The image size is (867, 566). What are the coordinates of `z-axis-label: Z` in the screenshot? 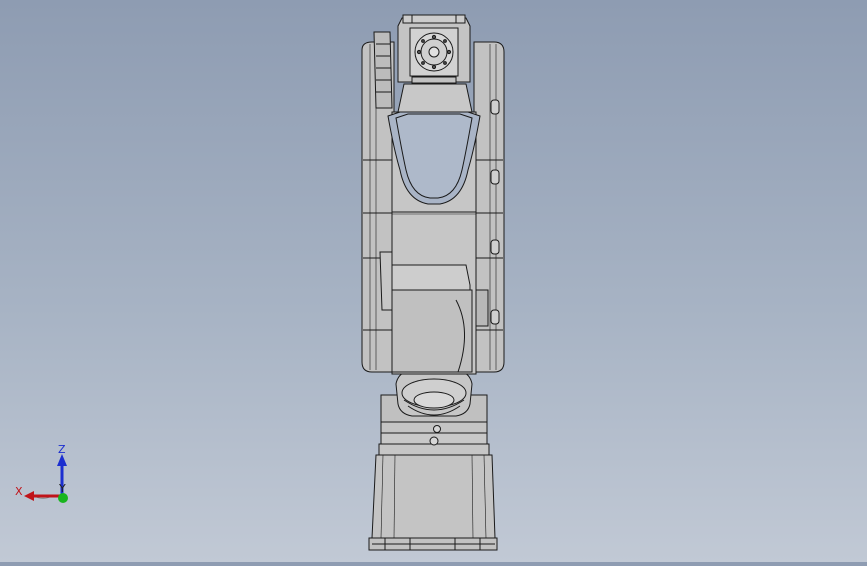 It's located at (62, 449).